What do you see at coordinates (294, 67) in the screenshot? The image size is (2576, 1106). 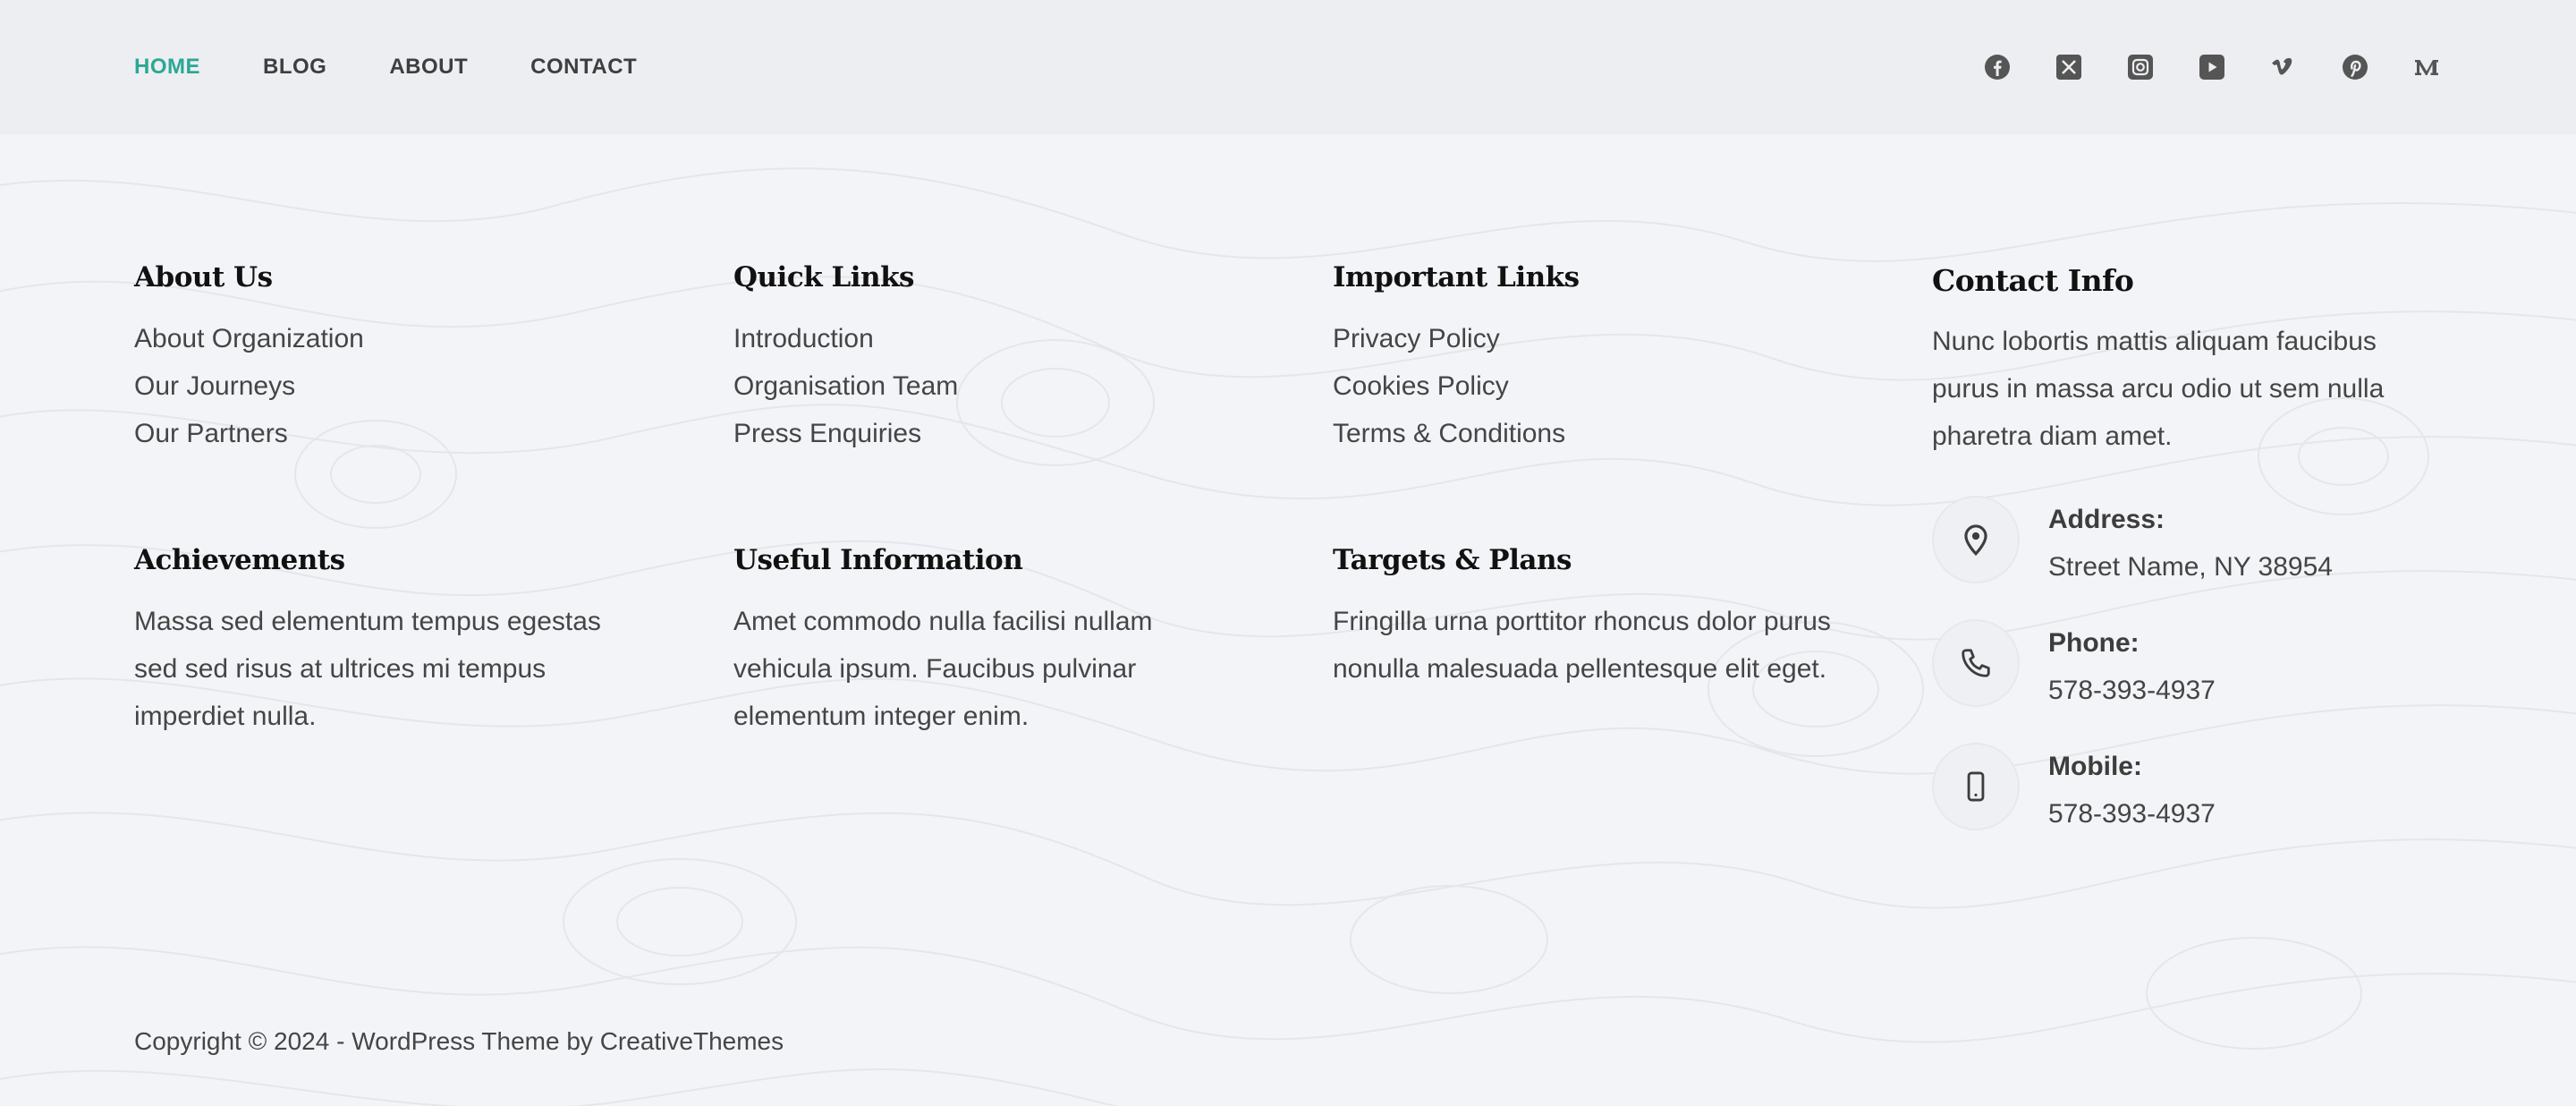 I see `nav-blog-link: BLOG` at bounding box center [294, 67].